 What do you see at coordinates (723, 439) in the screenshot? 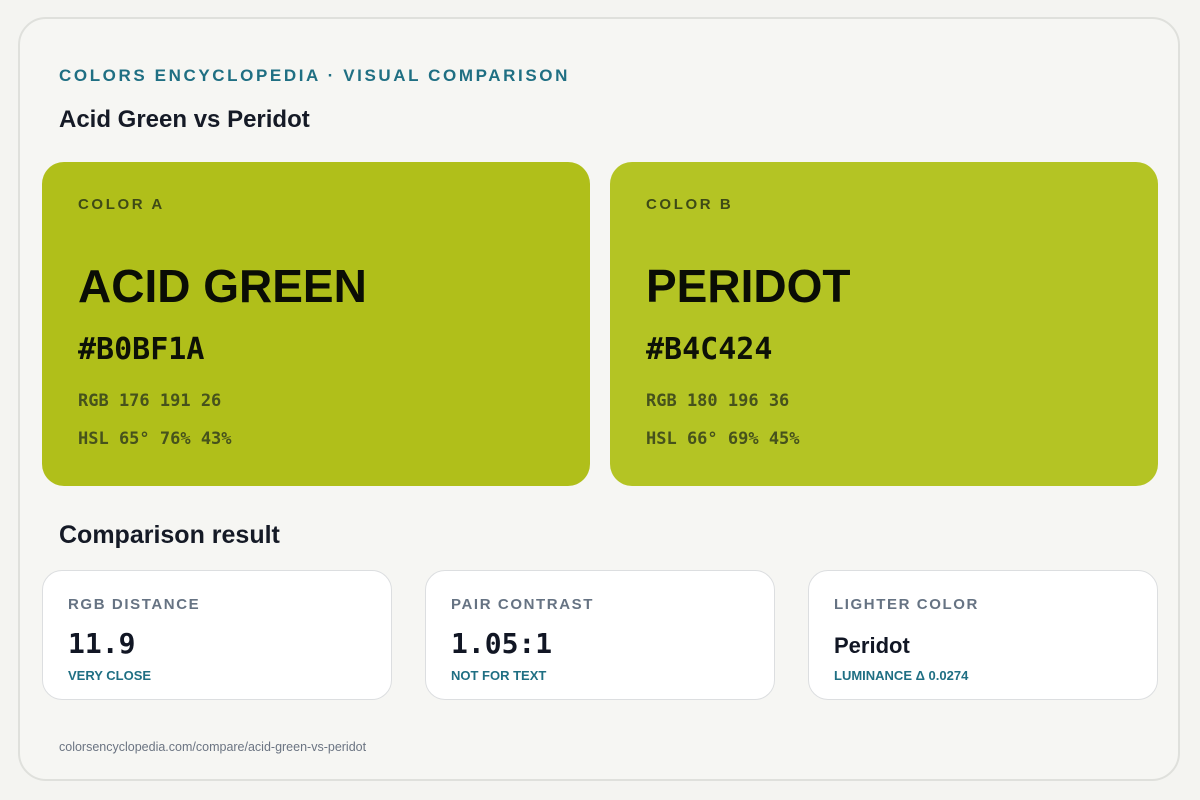
I see `color-b-hsl: HSL 66° 69% 45%` at bounding box center [723, 439].